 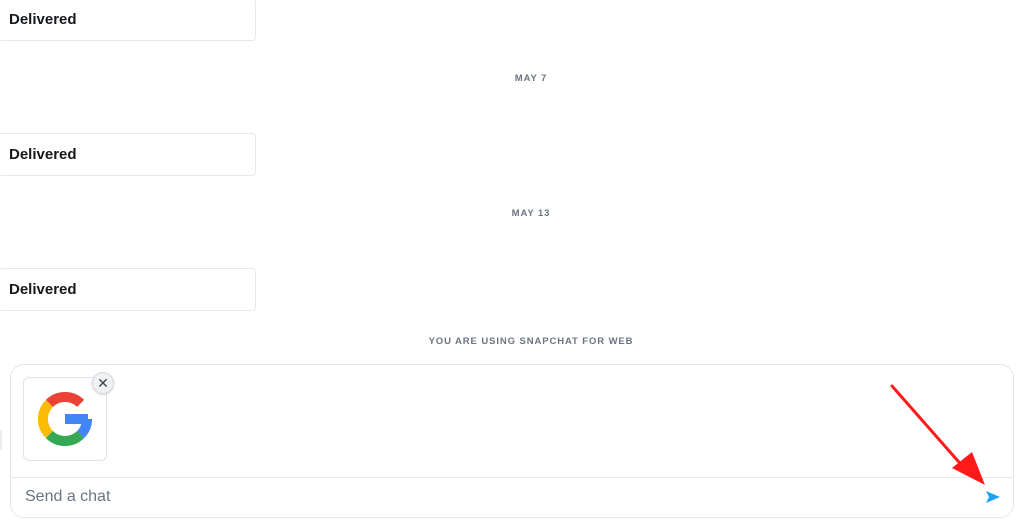 I want to click on web-notice: YOU ARE USING SNAPCHAT FOR WEB, so click(x=531, y=341).